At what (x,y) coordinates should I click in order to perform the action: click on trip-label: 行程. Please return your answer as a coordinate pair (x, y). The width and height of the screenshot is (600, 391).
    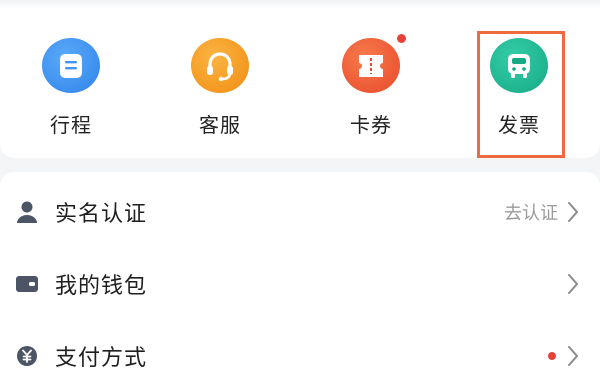
    Looking at the image, I should click on (71, 125).